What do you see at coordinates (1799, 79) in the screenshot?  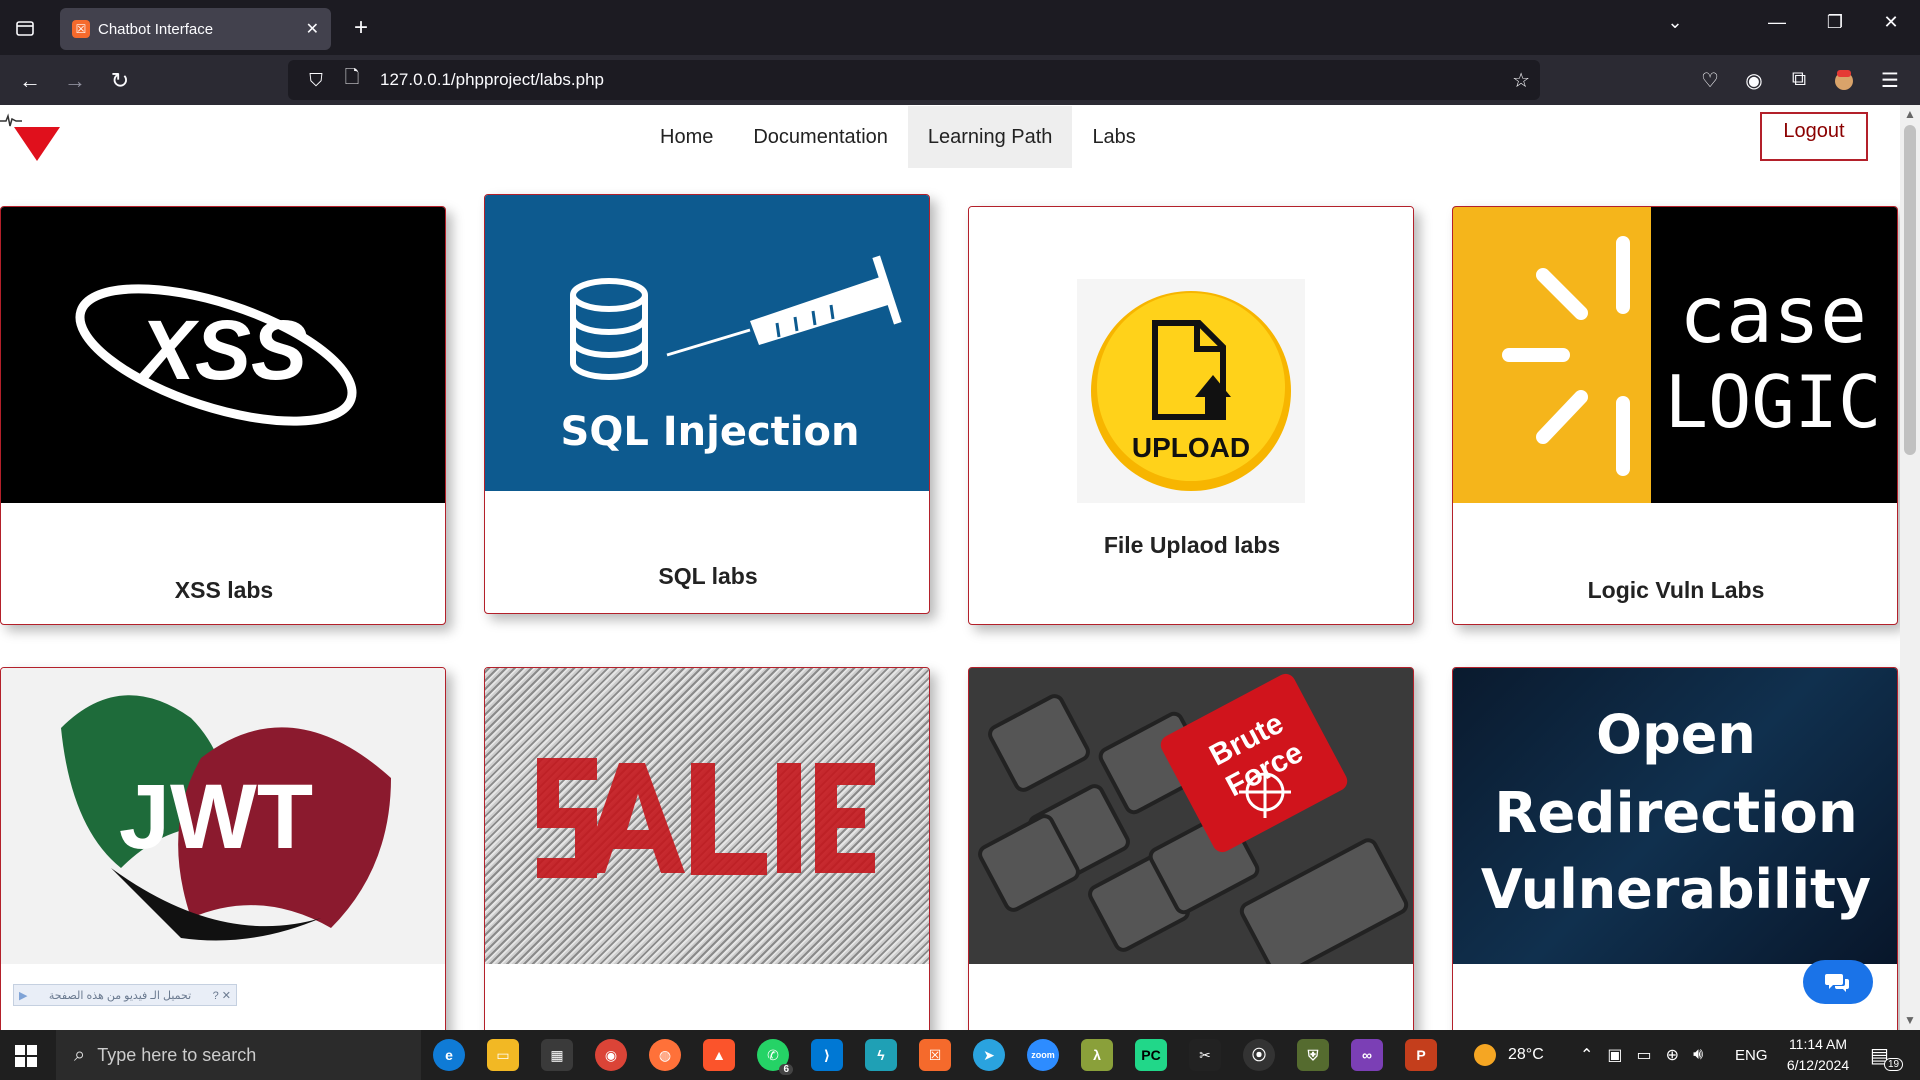 I see `extensions-icon: ⧉` at bounding box center [1799, 79].